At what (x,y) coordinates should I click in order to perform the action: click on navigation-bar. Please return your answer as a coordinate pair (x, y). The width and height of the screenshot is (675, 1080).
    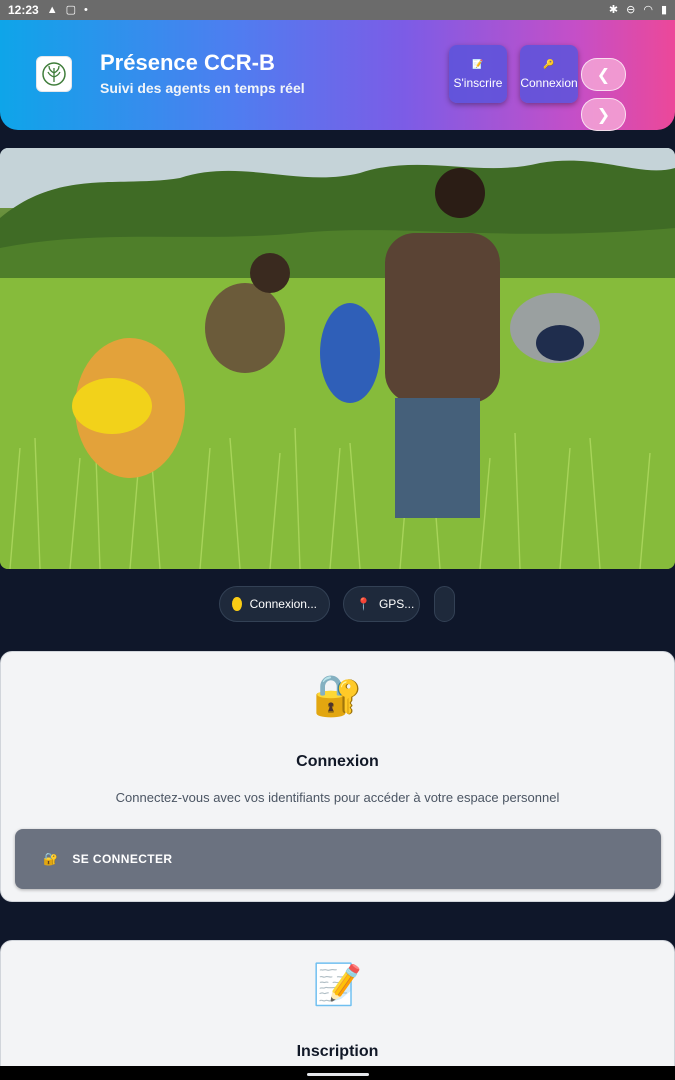
    Looking at the image, I should click on (337, 1073).